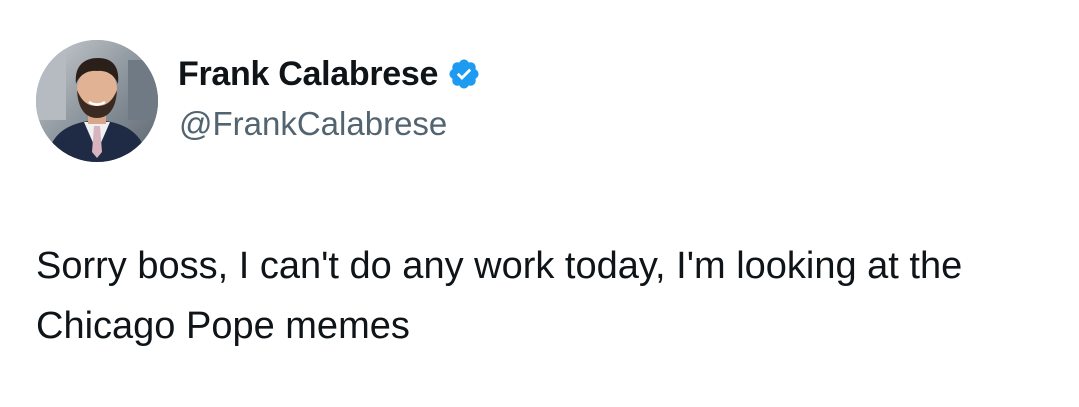  I want to click on handle: @FrankCalabrese, so click(313, 124).